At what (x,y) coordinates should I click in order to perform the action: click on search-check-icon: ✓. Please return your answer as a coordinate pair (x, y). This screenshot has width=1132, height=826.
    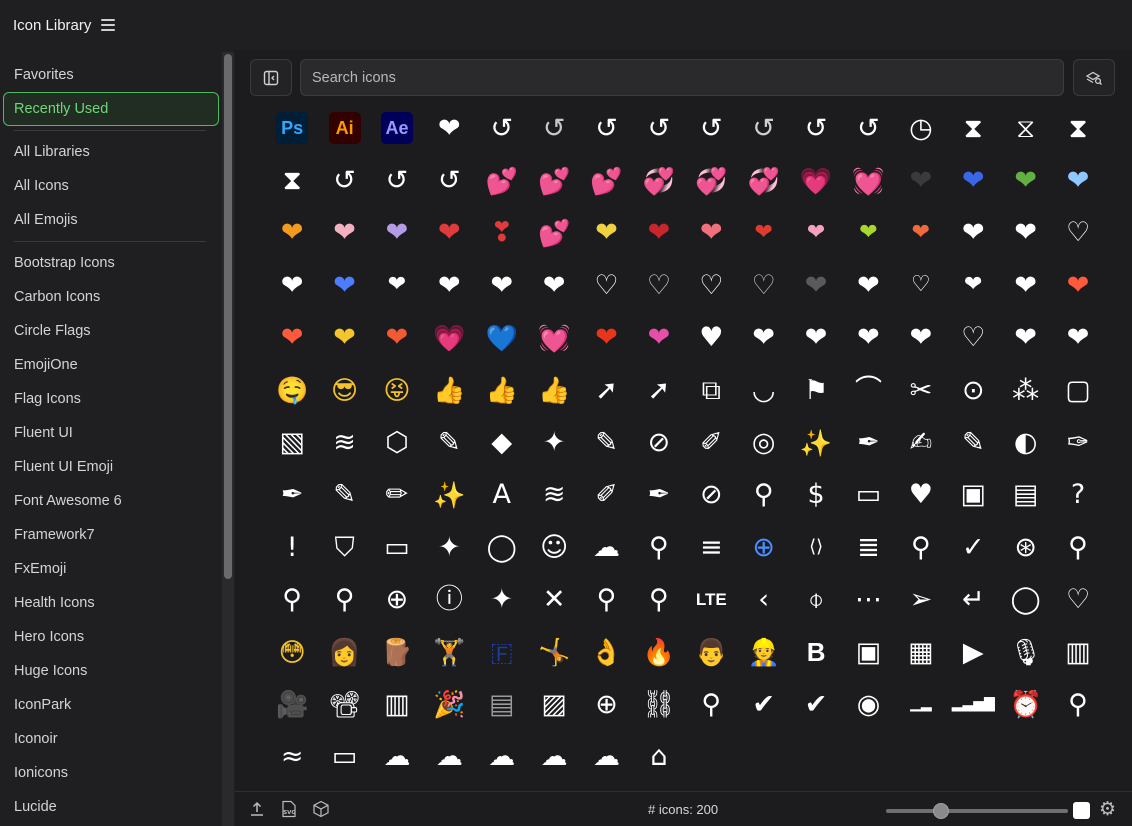
    Looking at the image, I should click on (973, 547).